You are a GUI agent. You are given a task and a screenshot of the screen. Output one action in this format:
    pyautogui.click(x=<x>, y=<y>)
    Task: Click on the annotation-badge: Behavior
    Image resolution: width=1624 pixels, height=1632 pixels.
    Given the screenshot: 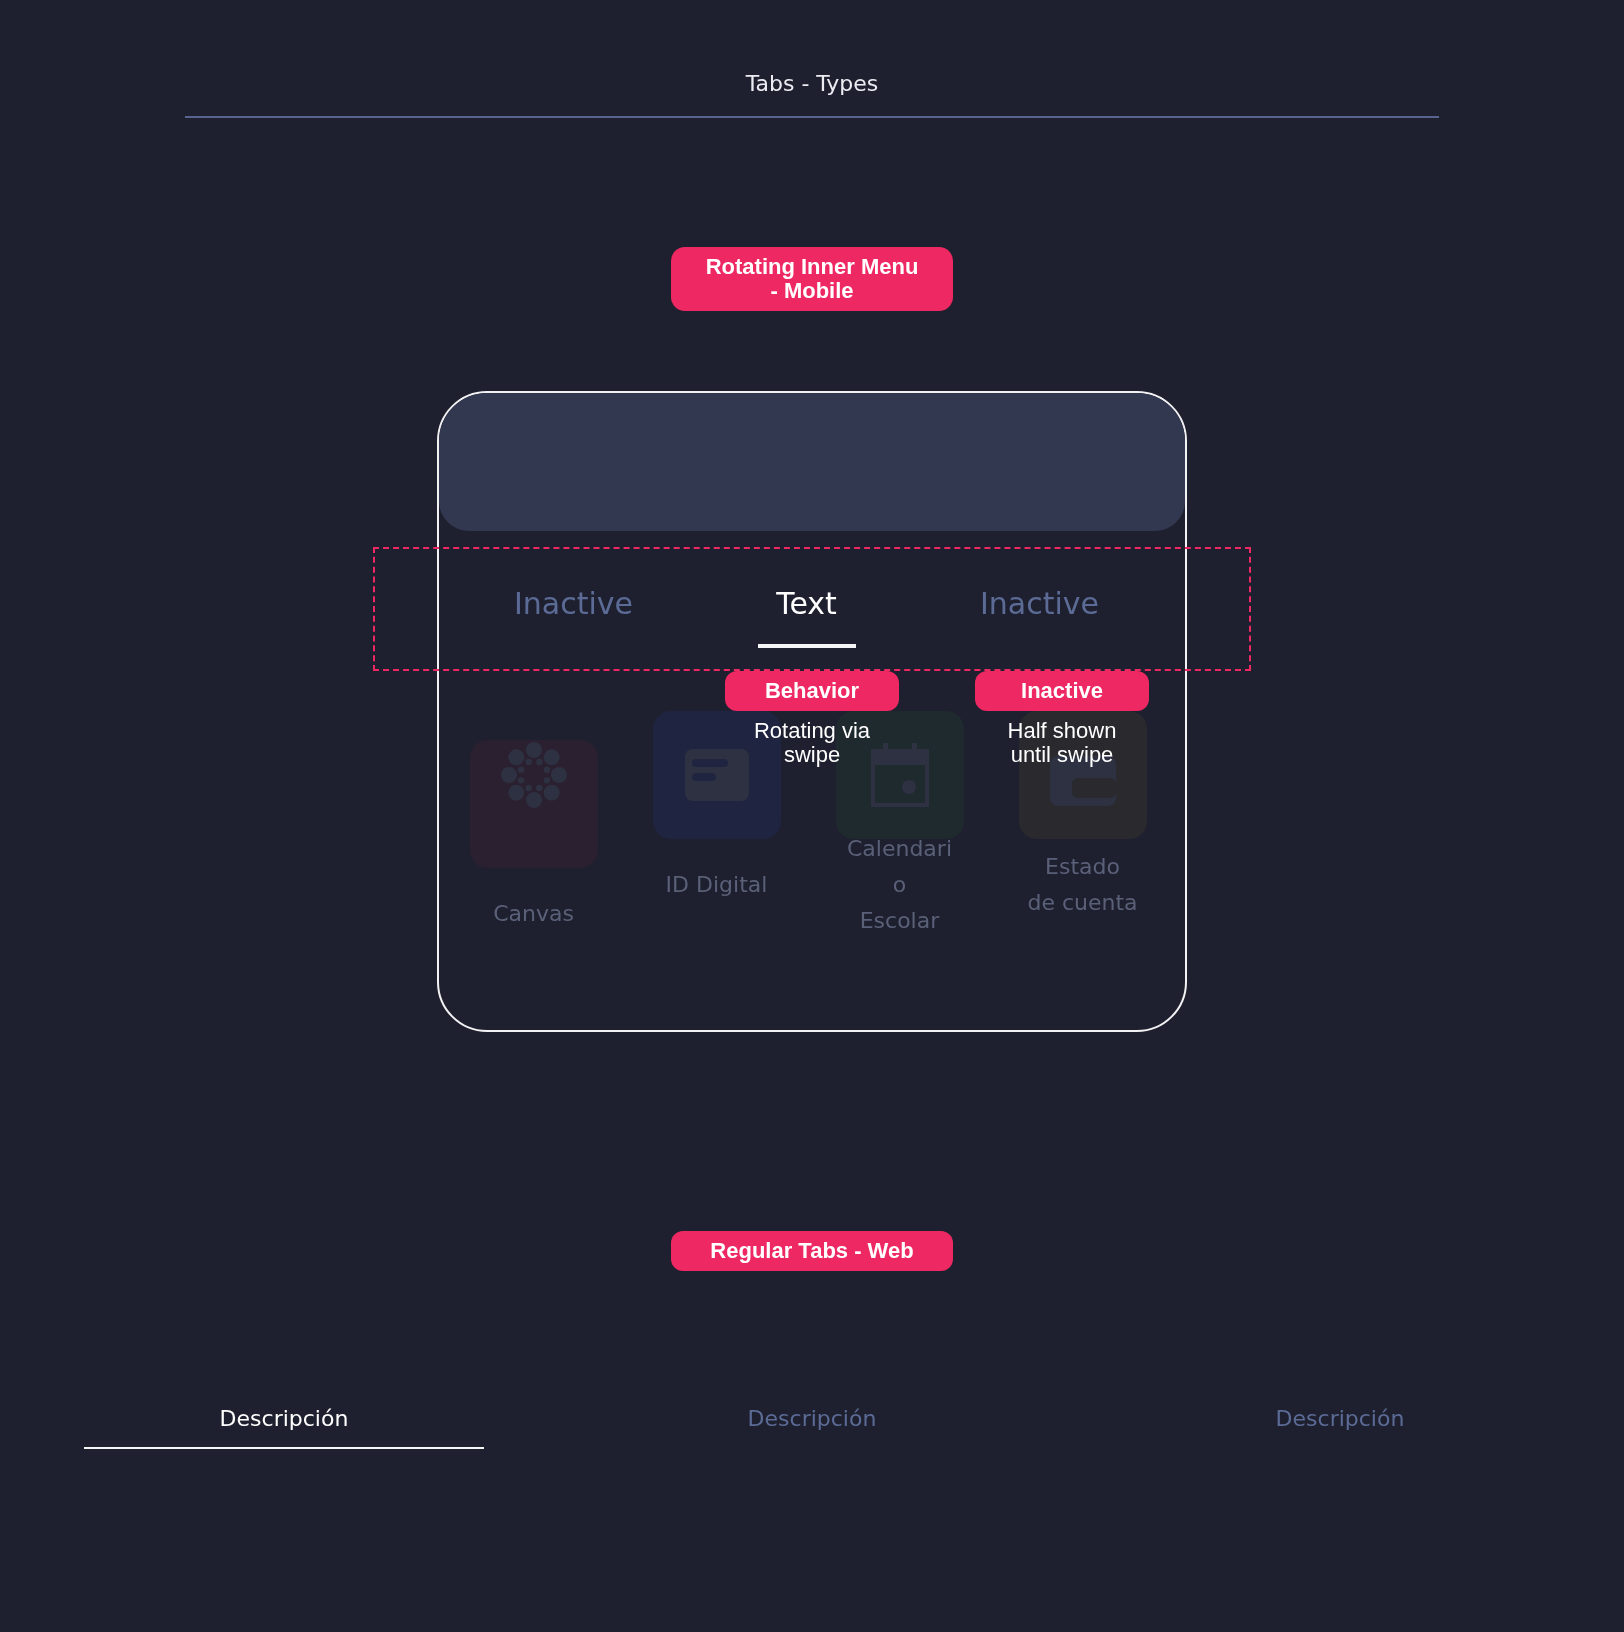 What is the action you would take?
    pyautogui.click(x=812, y=691)
    